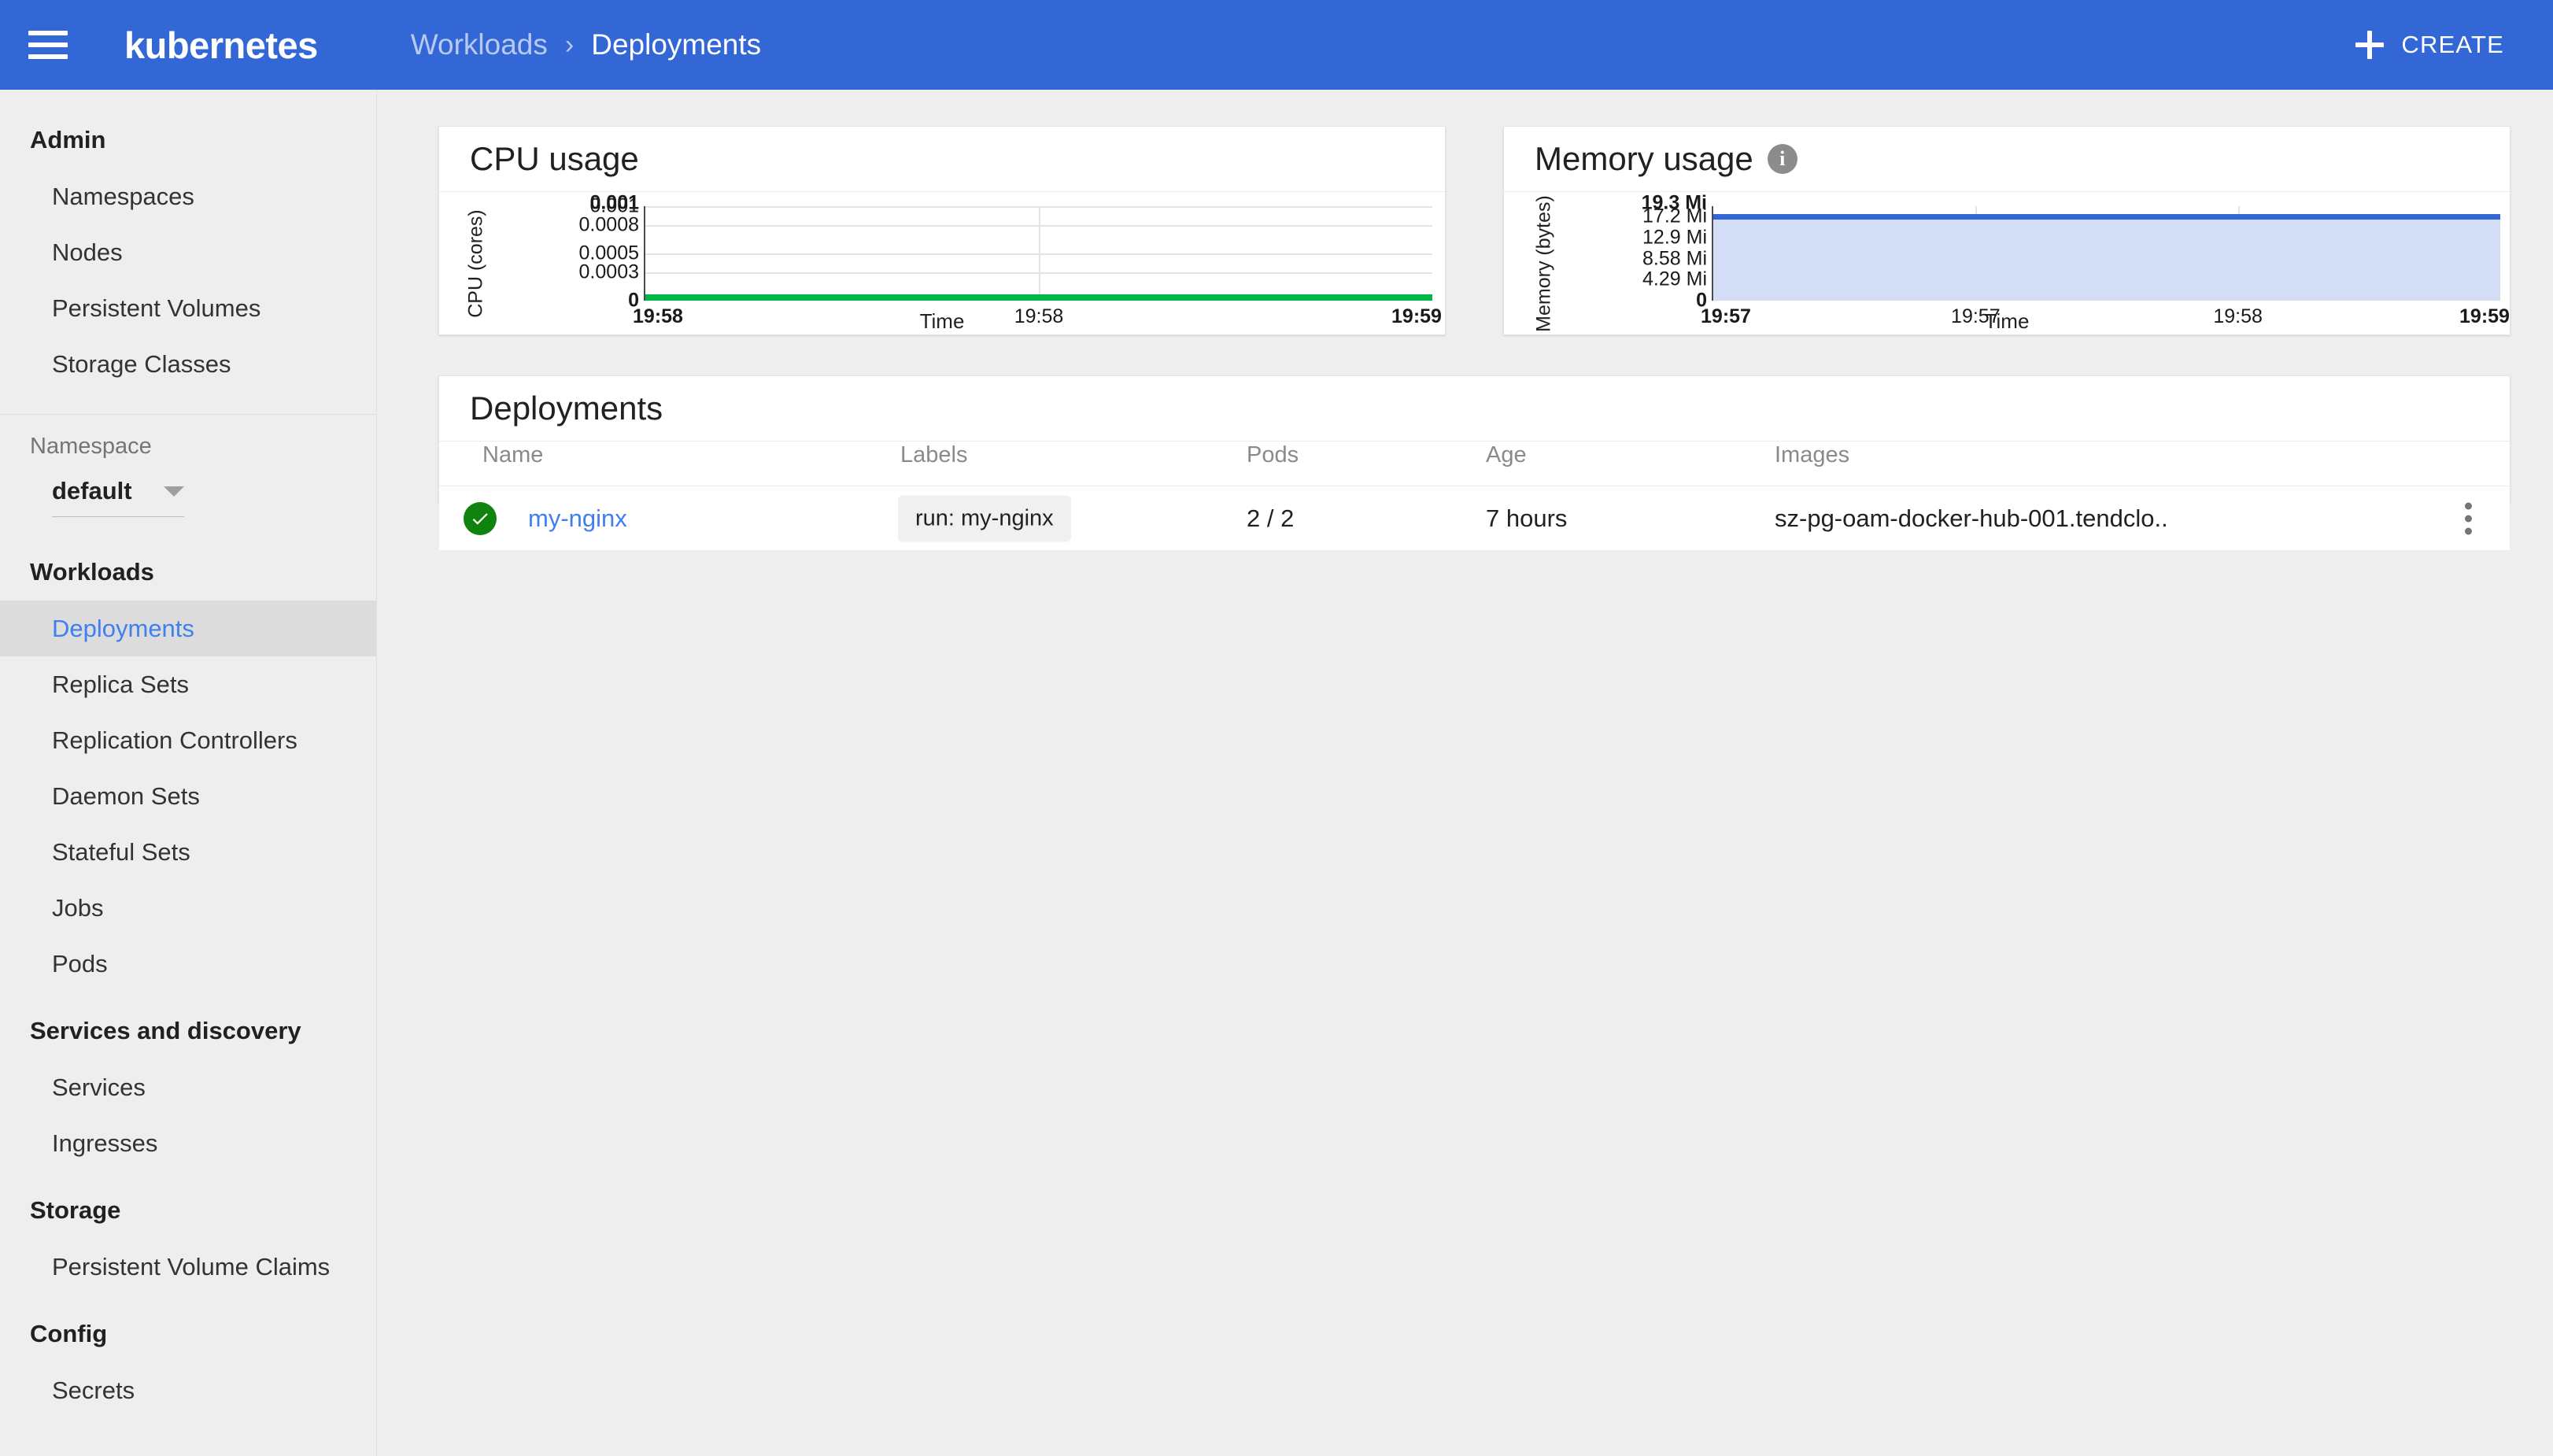 This screenshot has height=1456, width=2553. Describe the element at coordinates (942, 159) in the screenshot. I see `cpu-card-header: CPU usage` at that location.